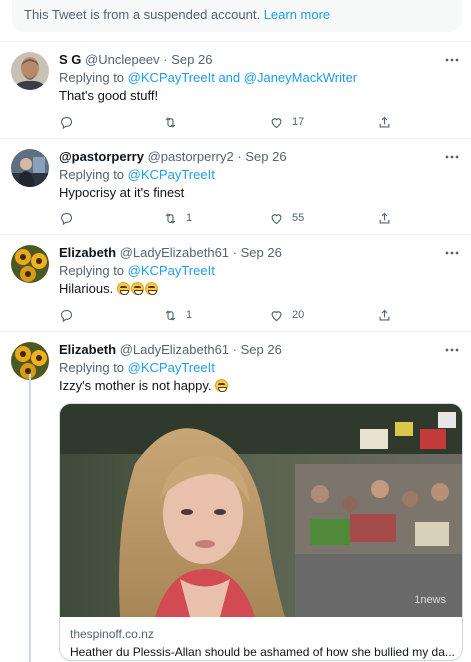 The image size is (471, 662). What do you see at coordinates (135, 385) in the screenshot?
I see `tweet-text-content: Izzy's mother is not happy.` at bounding box center [135, 385].